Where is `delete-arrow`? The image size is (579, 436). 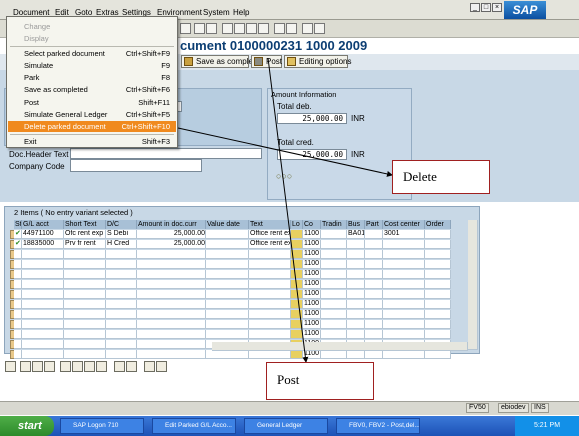 delete-arrow is located at coordinates (285, 152).